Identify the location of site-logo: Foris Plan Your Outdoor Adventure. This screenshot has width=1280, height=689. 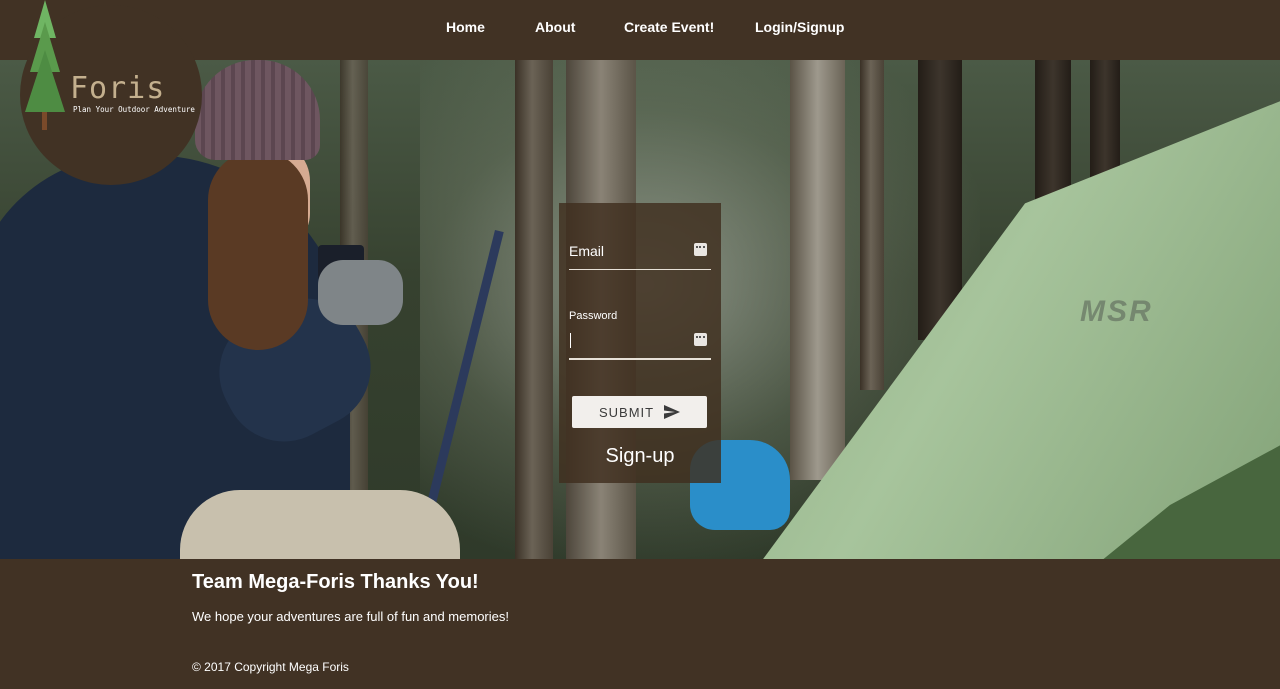
(111, 92).